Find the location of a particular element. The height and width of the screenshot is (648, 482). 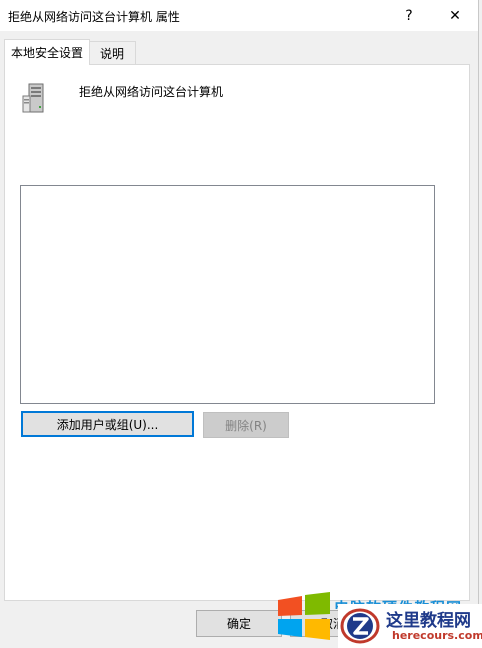

help-icon: ? is located at coordinates (409, 15).